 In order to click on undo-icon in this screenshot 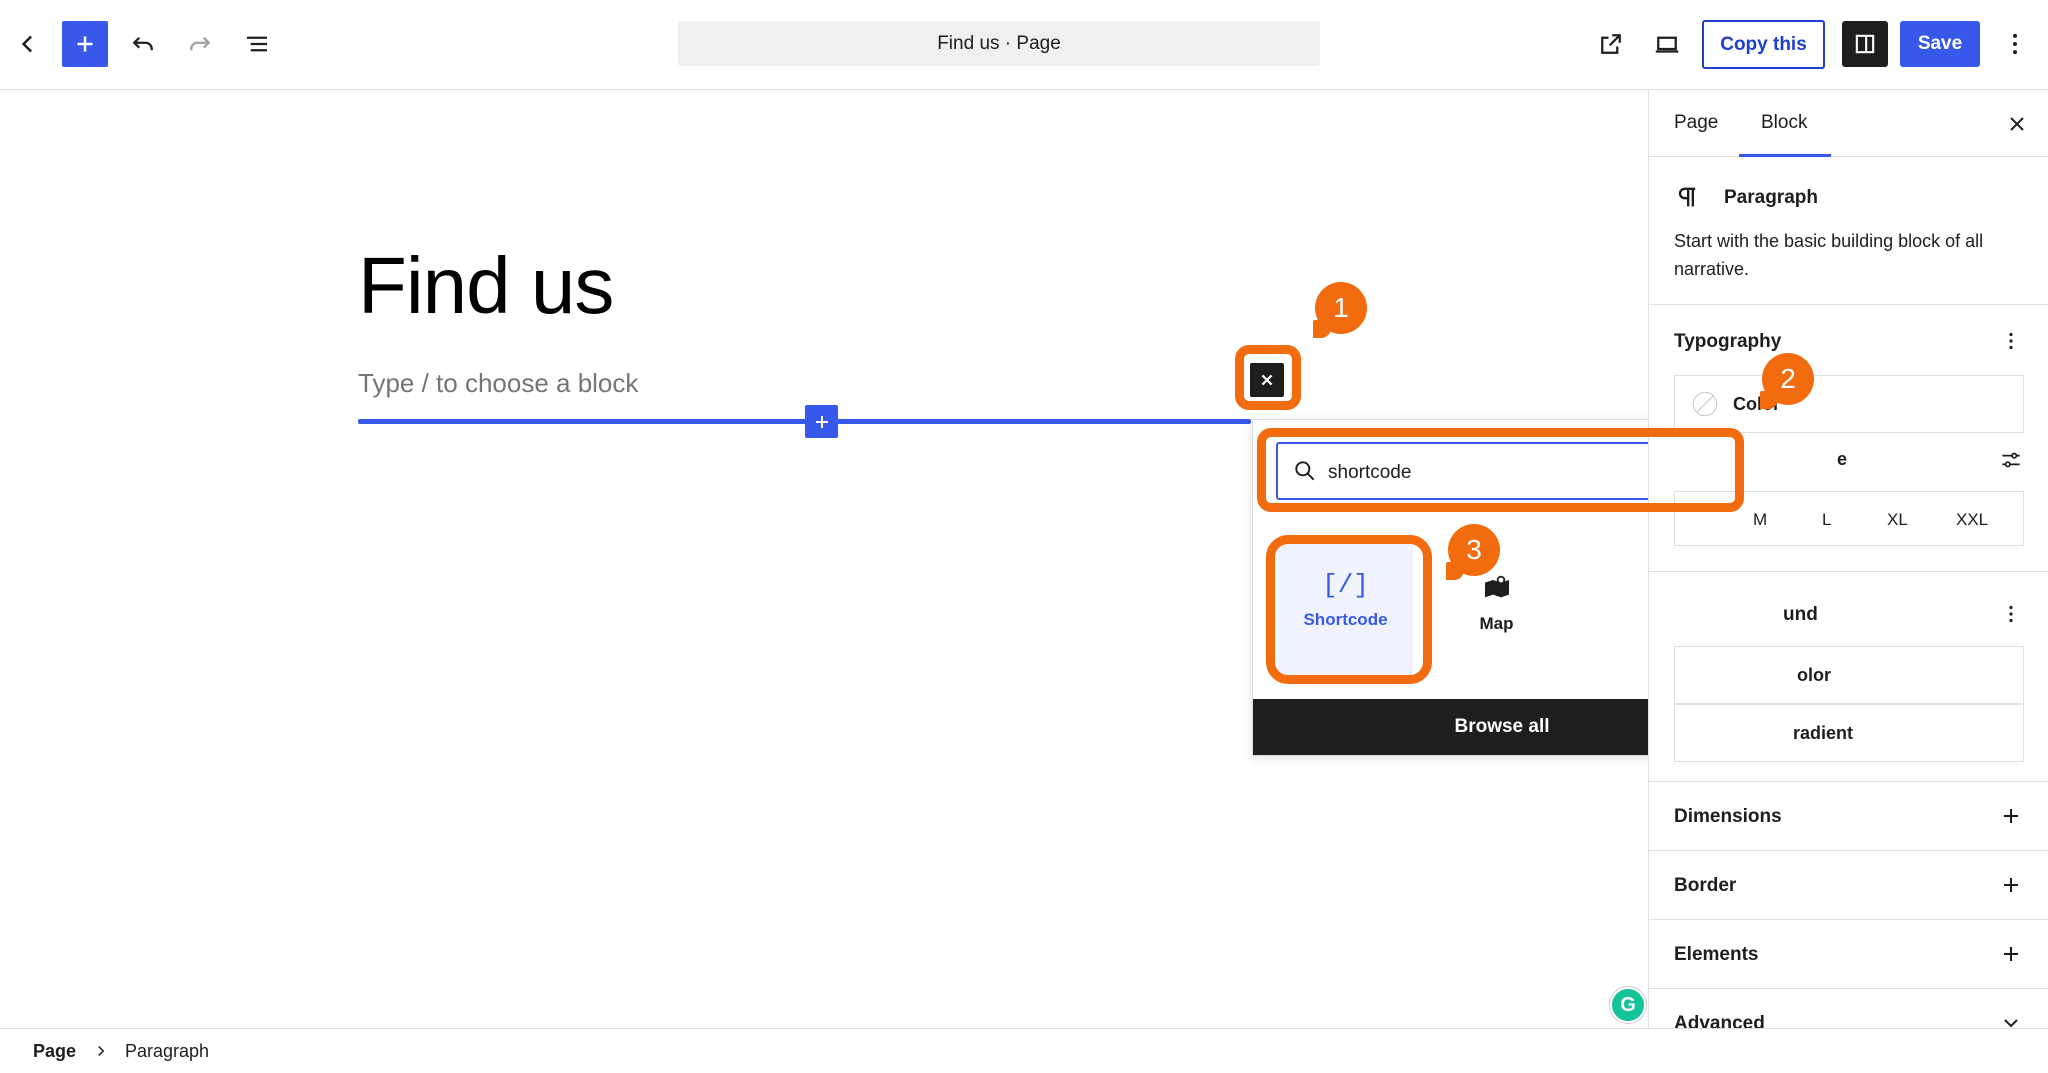, I will do `click(142, 43)`.